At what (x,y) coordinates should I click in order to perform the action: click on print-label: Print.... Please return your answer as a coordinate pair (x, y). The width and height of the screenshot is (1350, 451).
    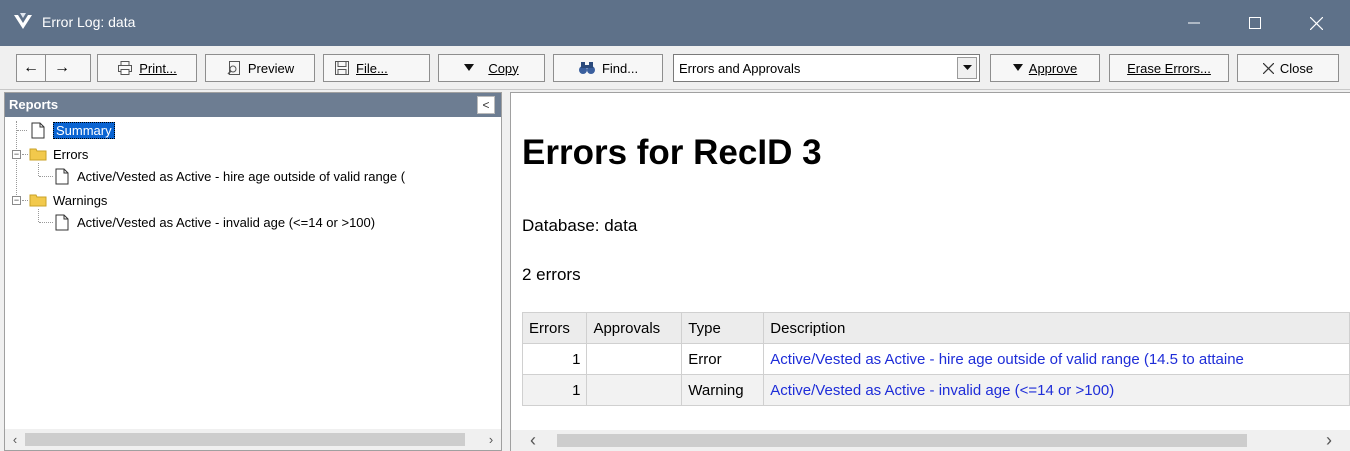
    Looking at the image, I should click on (158, 68).